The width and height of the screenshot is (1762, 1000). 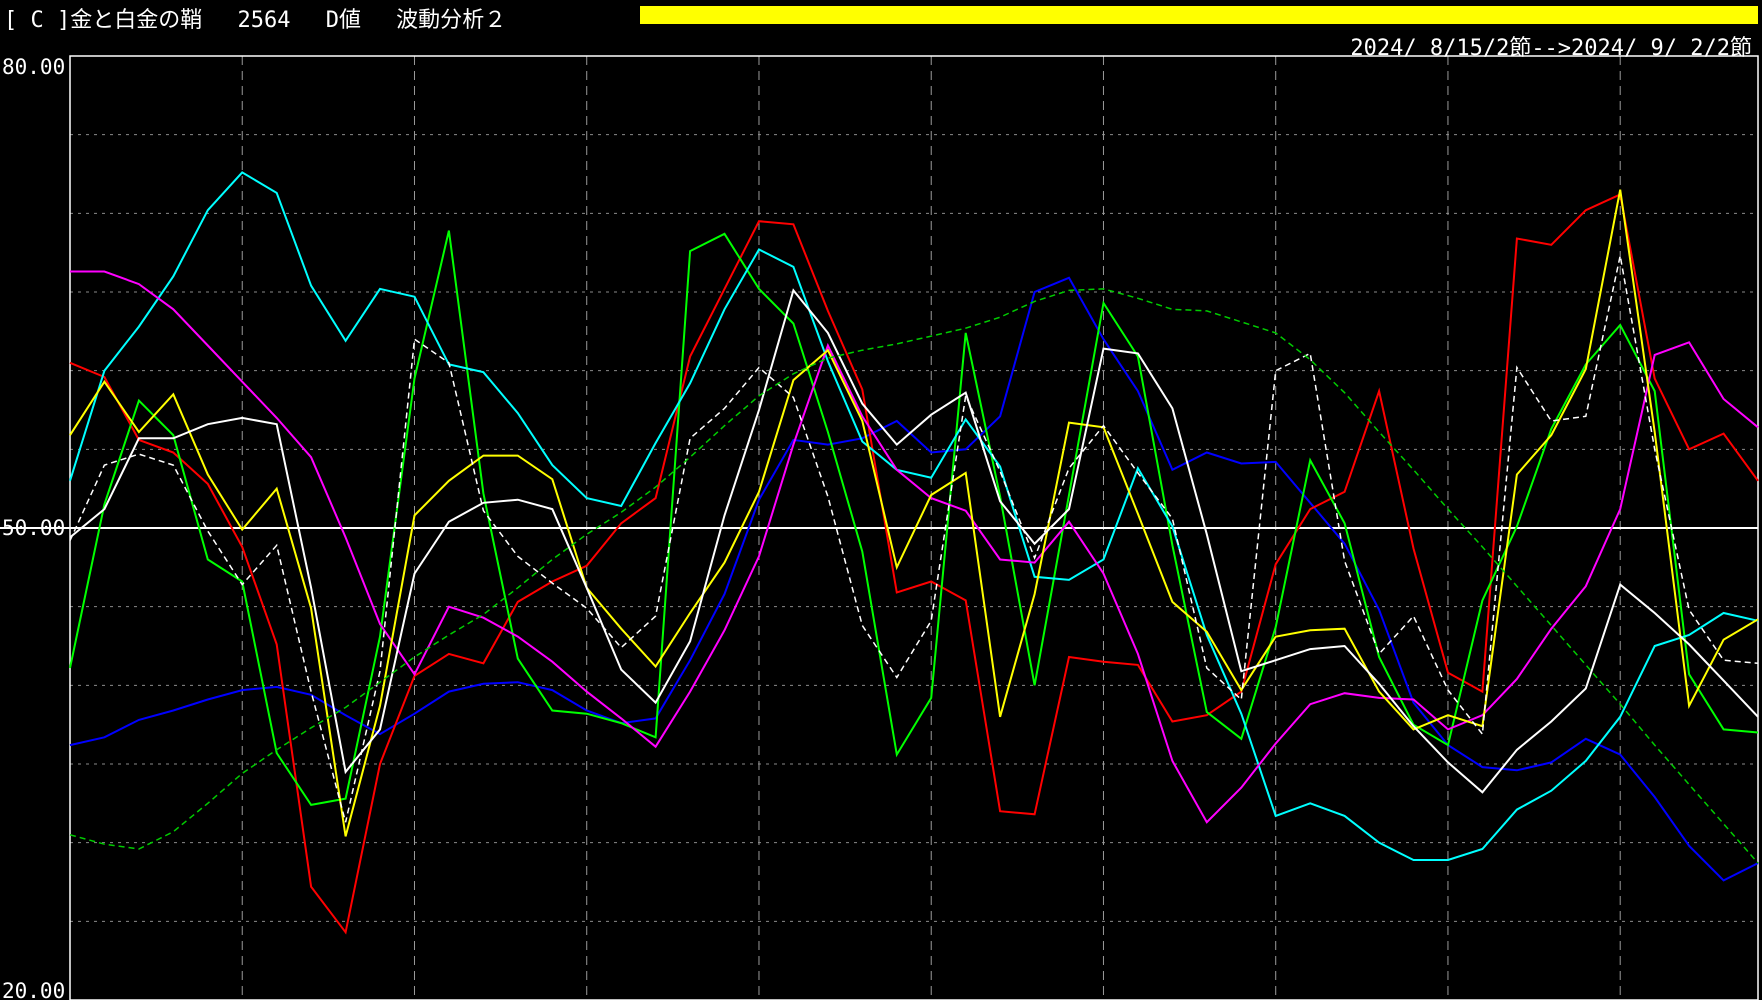 I want to click on y-tick-label: 50.00, so click(x=33, y=528).